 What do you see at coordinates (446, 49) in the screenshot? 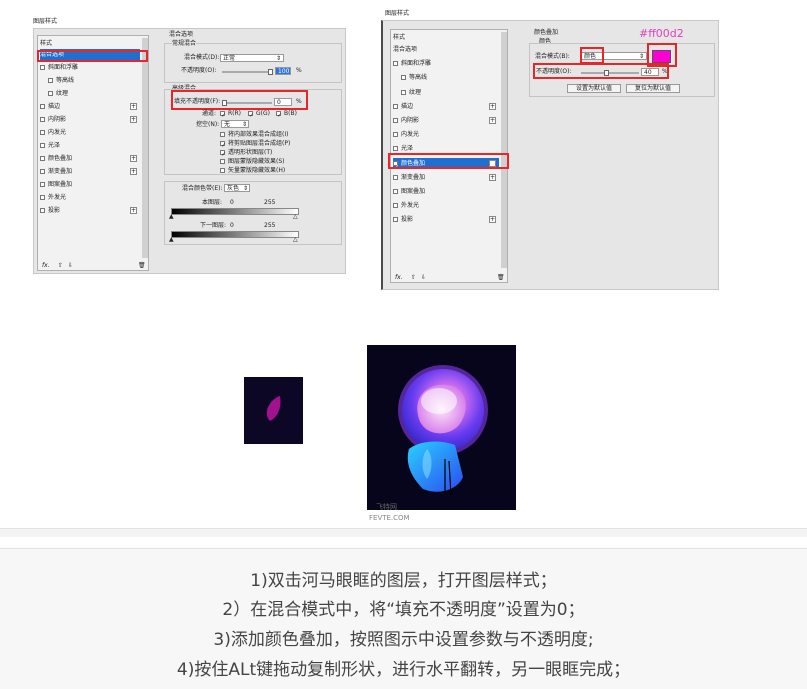
I see `right-style-item: 混合选项` at bounding box center [446, 49].